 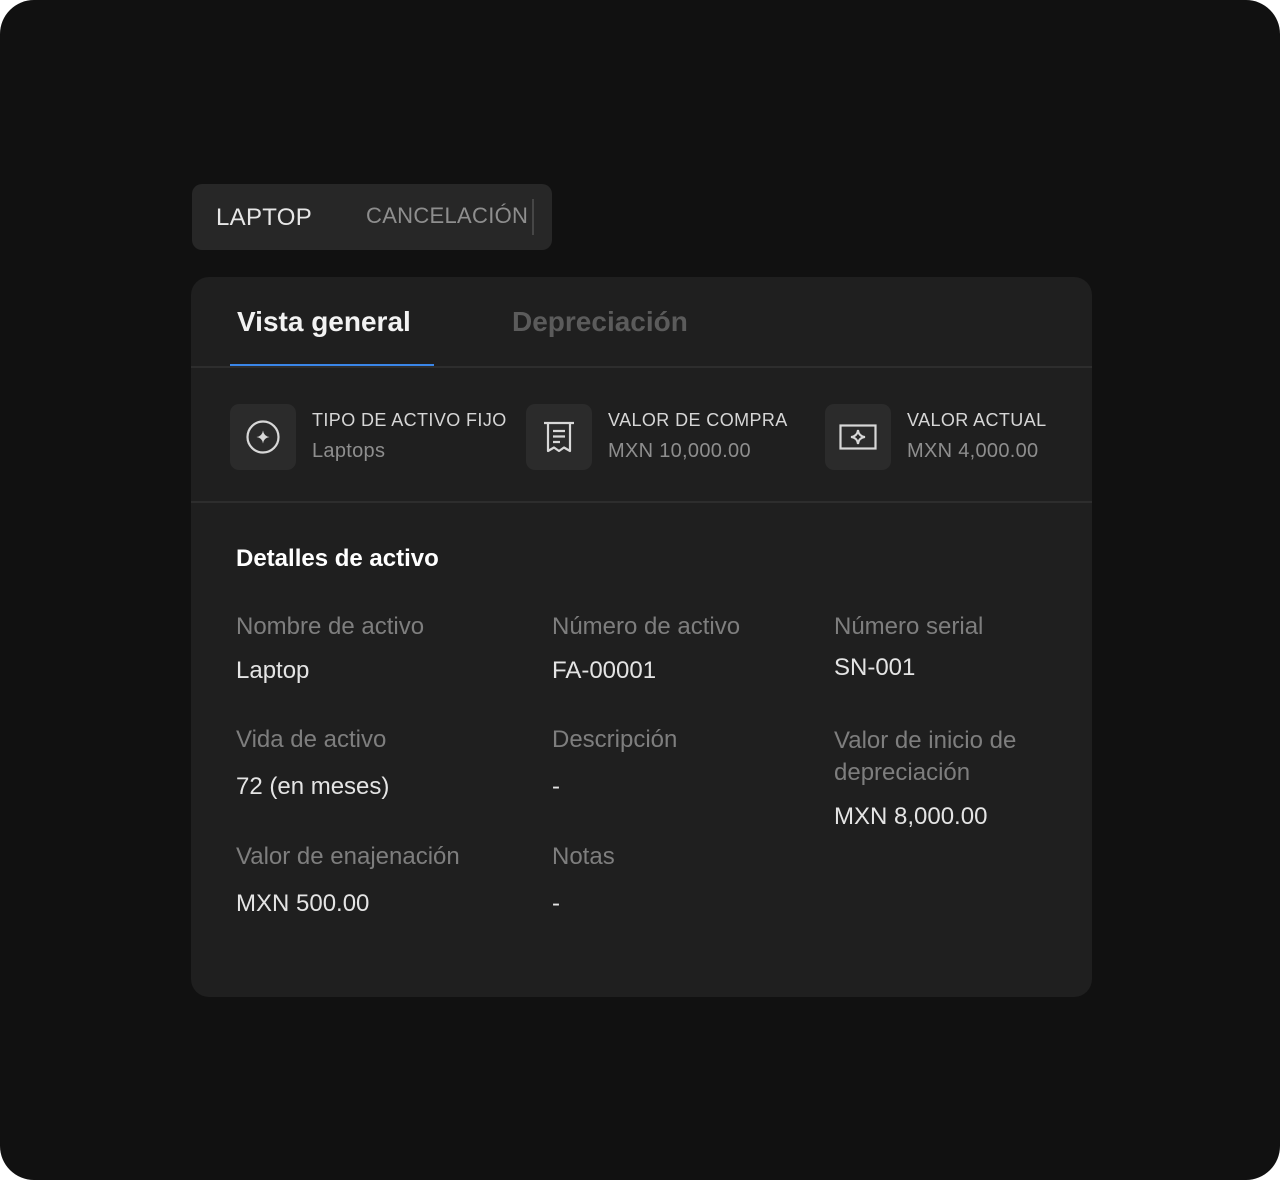 What do you see at coordinates (349, 451) in the screenshot?
I see `stat-value: Laptops` at bounding box center [349, 451].